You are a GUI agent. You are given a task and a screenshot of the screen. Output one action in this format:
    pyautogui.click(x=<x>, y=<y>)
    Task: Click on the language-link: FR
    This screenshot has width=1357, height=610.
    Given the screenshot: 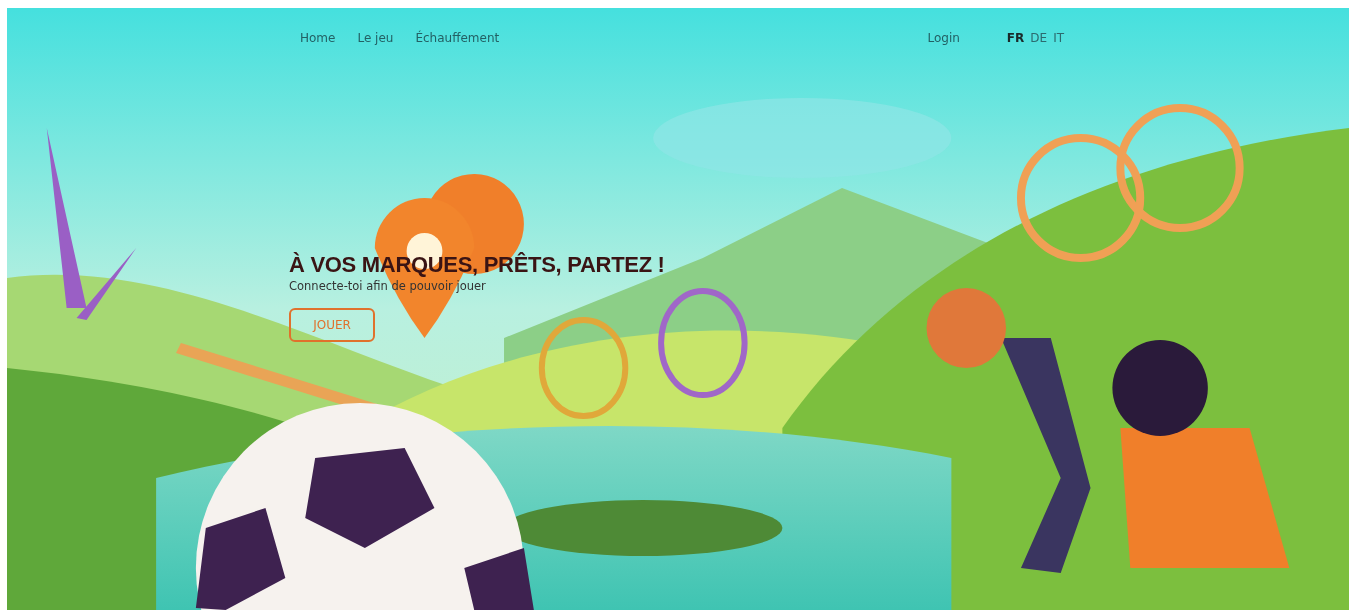 What is the action you would take?
    pyautogui.click(x=1015, y=38)
    